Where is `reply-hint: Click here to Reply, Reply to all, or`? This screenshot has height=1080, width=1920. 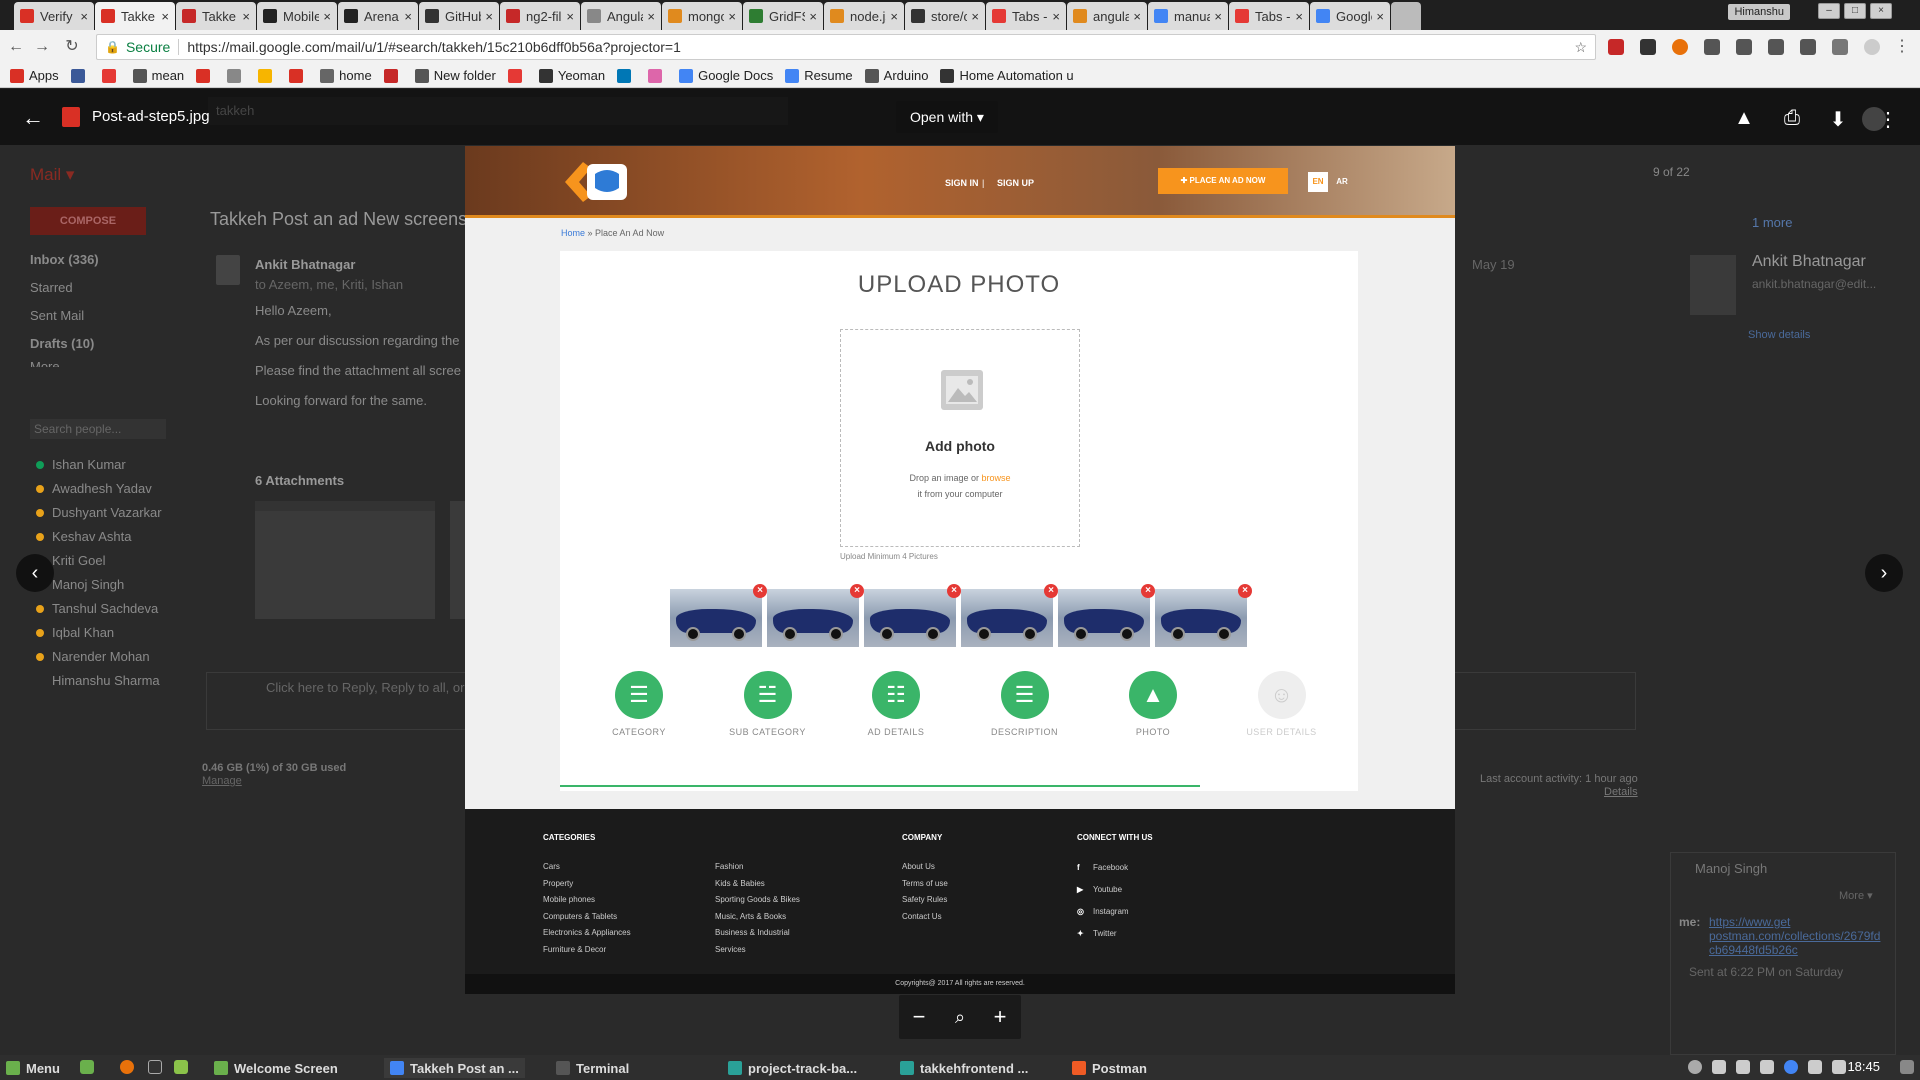
reply-hint: Click here to Reply, Reply to all, or is located at coordinates (365, 687).